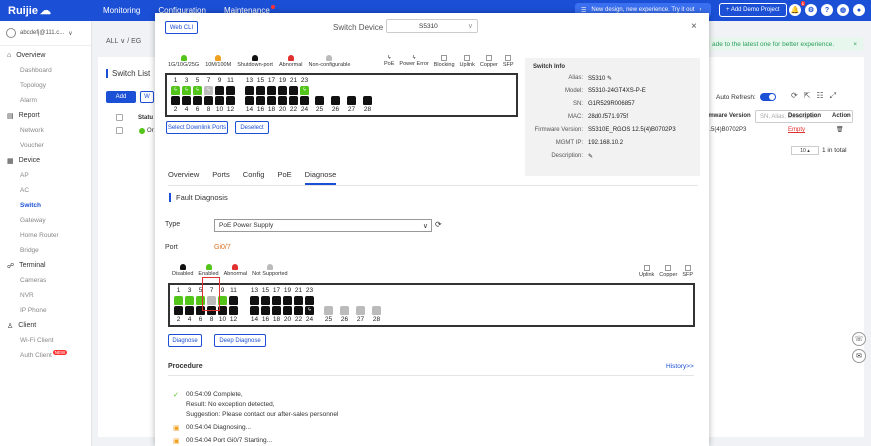  I want to click on auto-refresh-toggle, so click(767, 97).